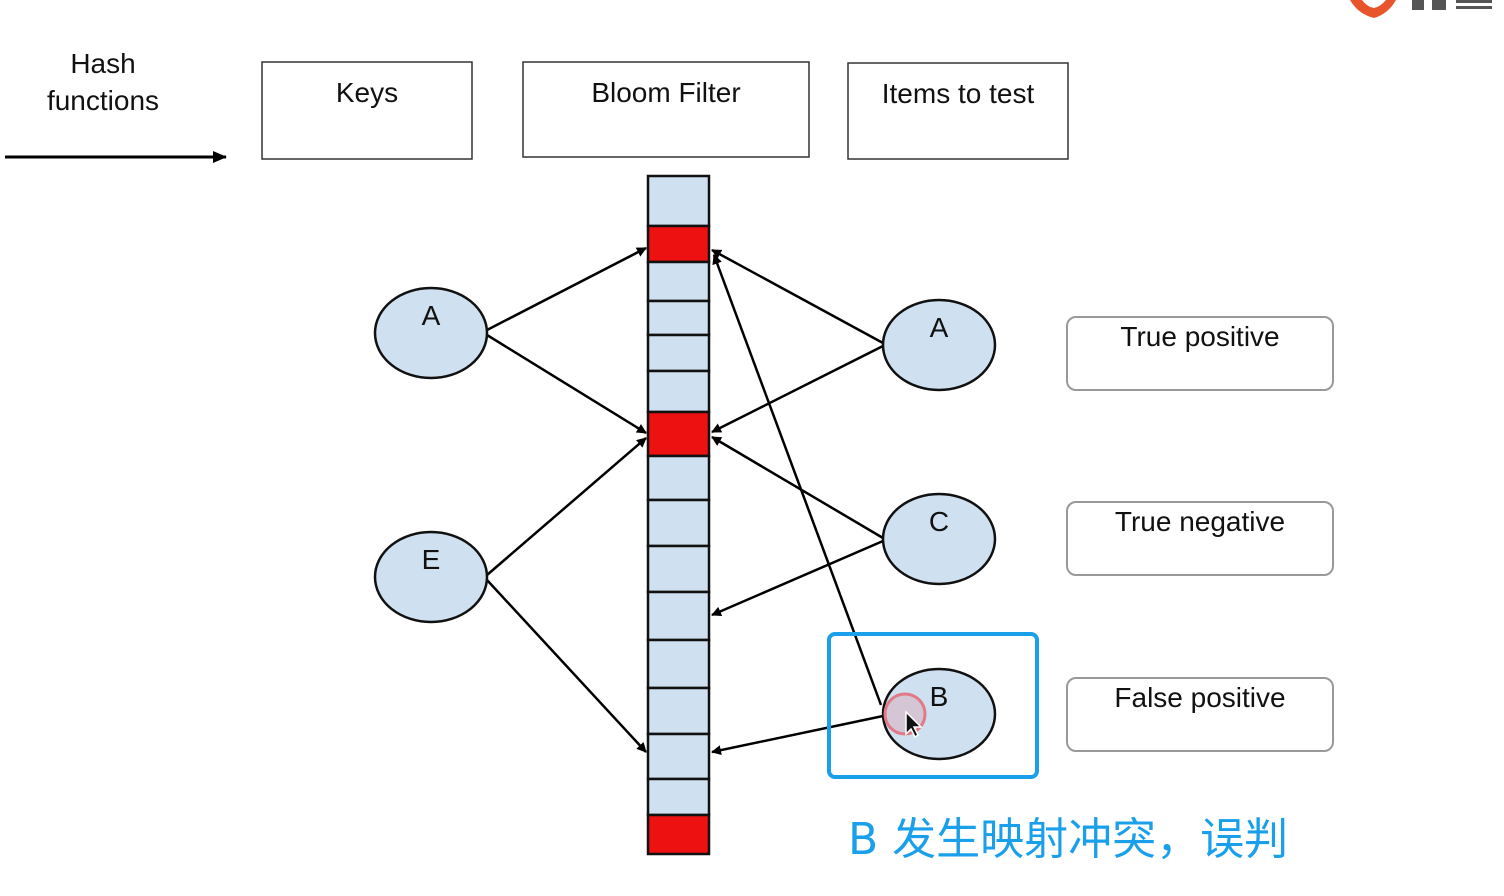 Image resolution: width=1504 pixels, height=896 pixels. I want to click on cursor-click-indicator, so click(905, 714).